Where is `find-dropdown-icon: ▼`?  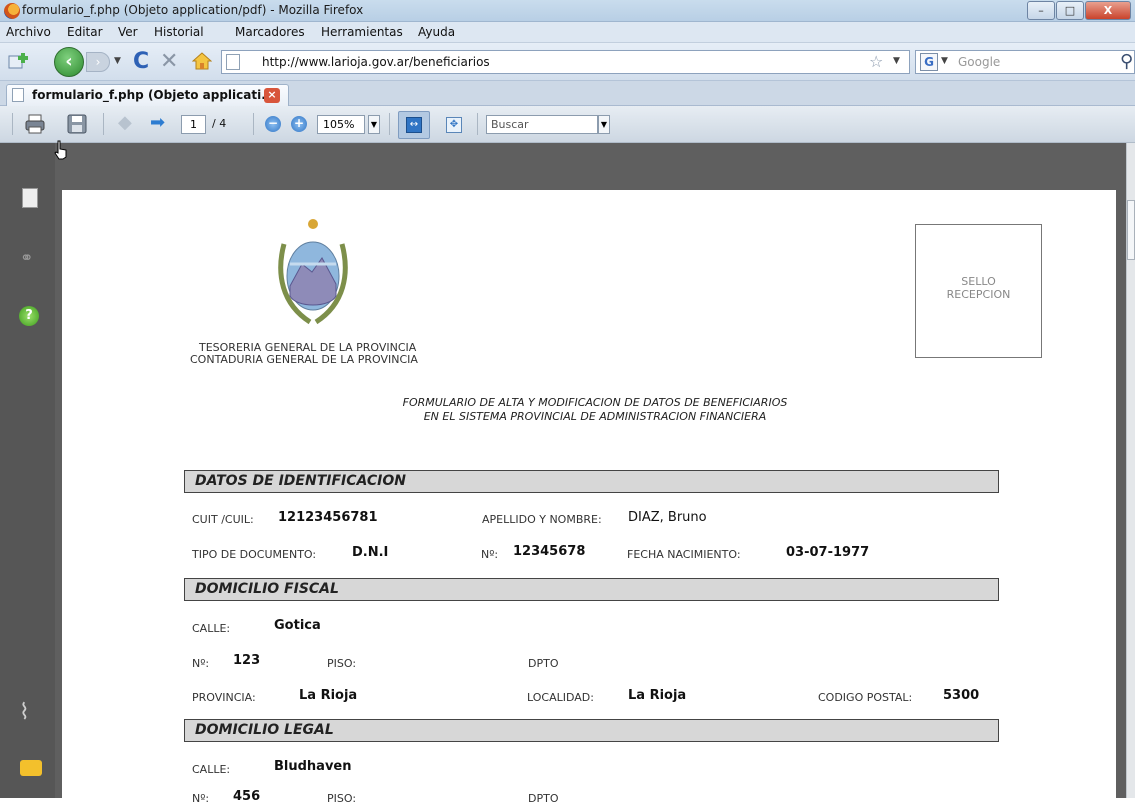
find-dropdown-icon: ▼ is located at coordinates (604, 124).